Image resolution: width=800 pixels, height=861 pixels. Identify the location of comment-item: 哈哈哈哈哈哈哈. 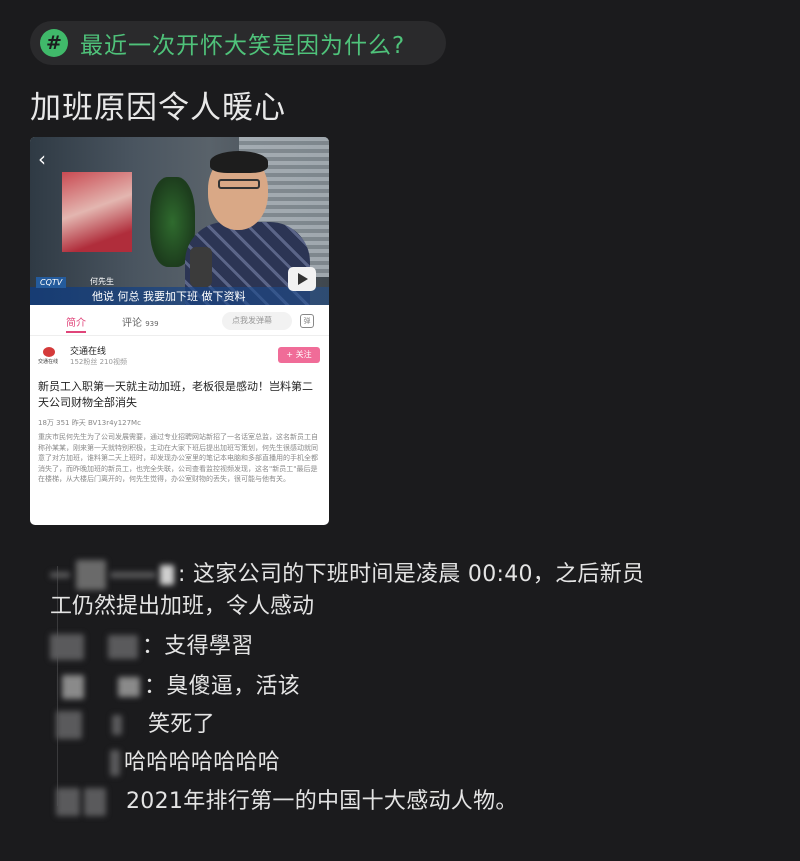
(195, 760).